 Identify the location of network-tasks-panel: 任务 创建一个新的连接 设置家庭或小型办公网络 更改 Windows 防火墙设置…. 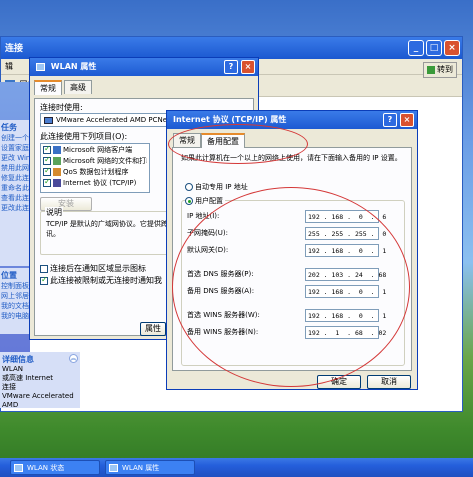
(15, 193).